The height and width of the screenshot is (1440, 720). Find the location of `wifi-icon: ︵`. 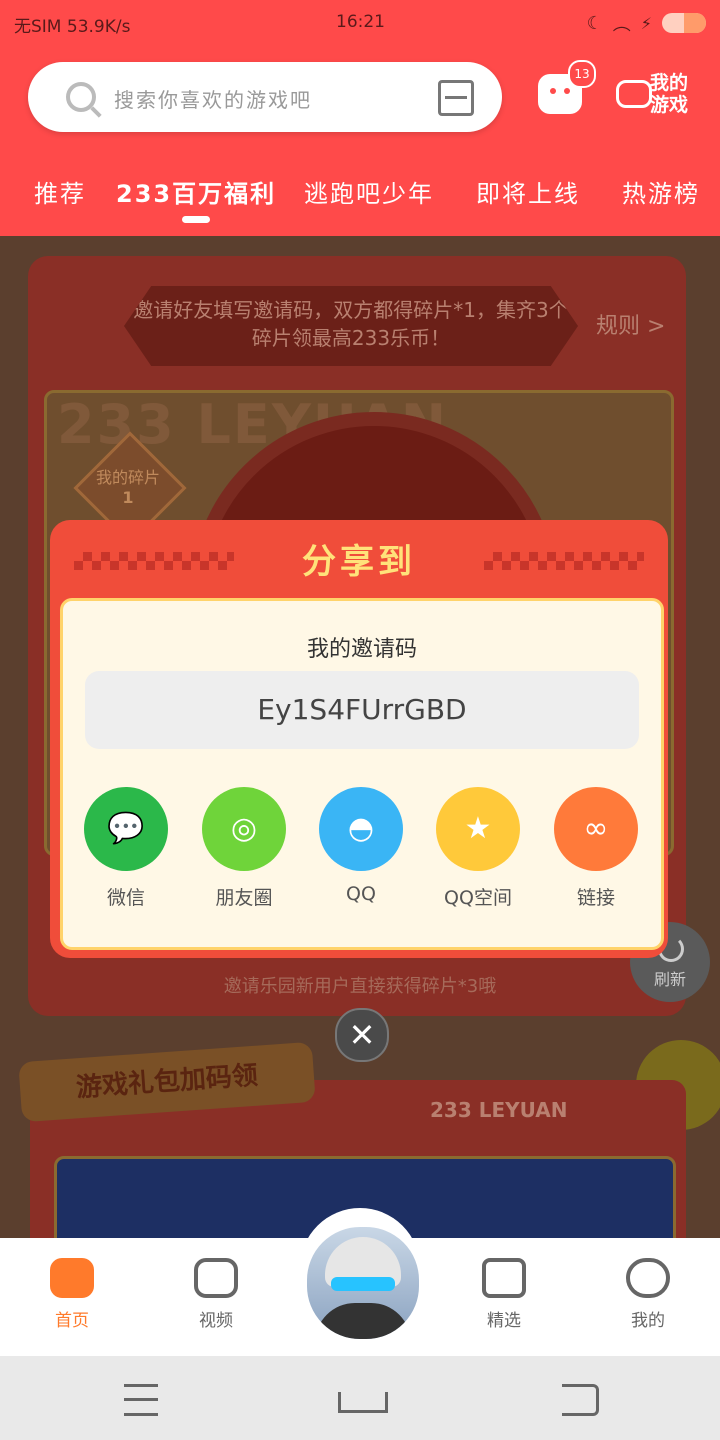

wifi-icon: ︵ is located at coordinates (621, 24).